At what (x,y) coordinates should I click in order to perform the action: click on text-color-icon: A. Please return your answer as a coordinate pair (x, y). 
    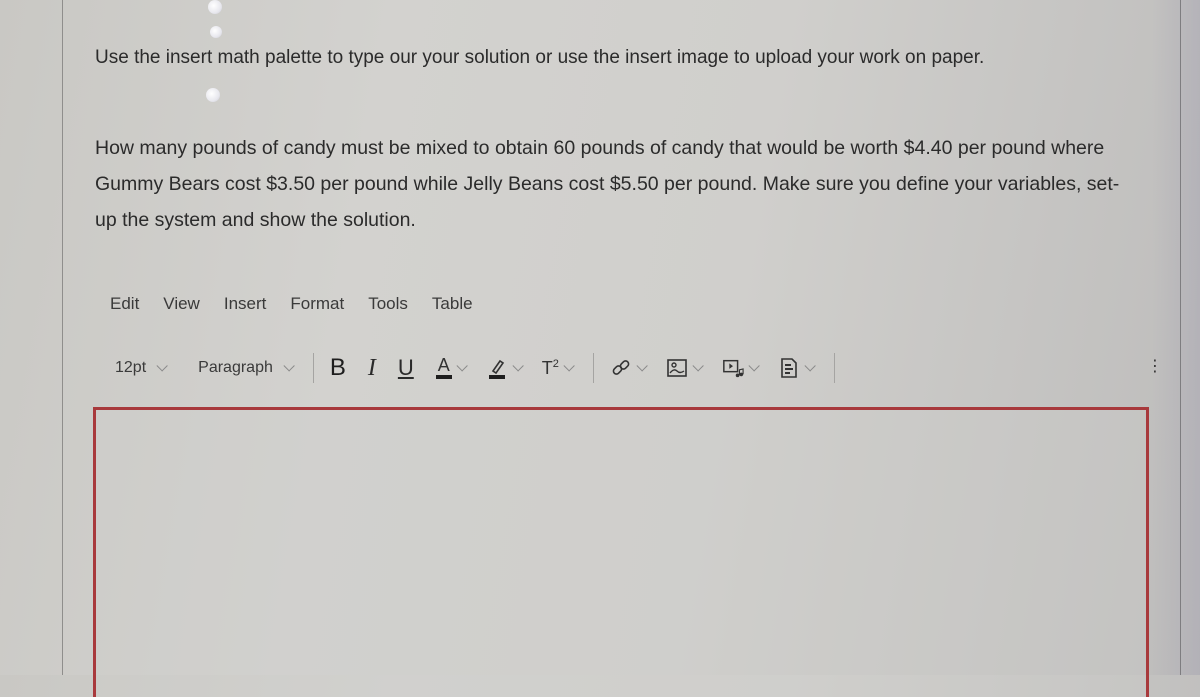
    Looking at the image, I should click on (443, 367).